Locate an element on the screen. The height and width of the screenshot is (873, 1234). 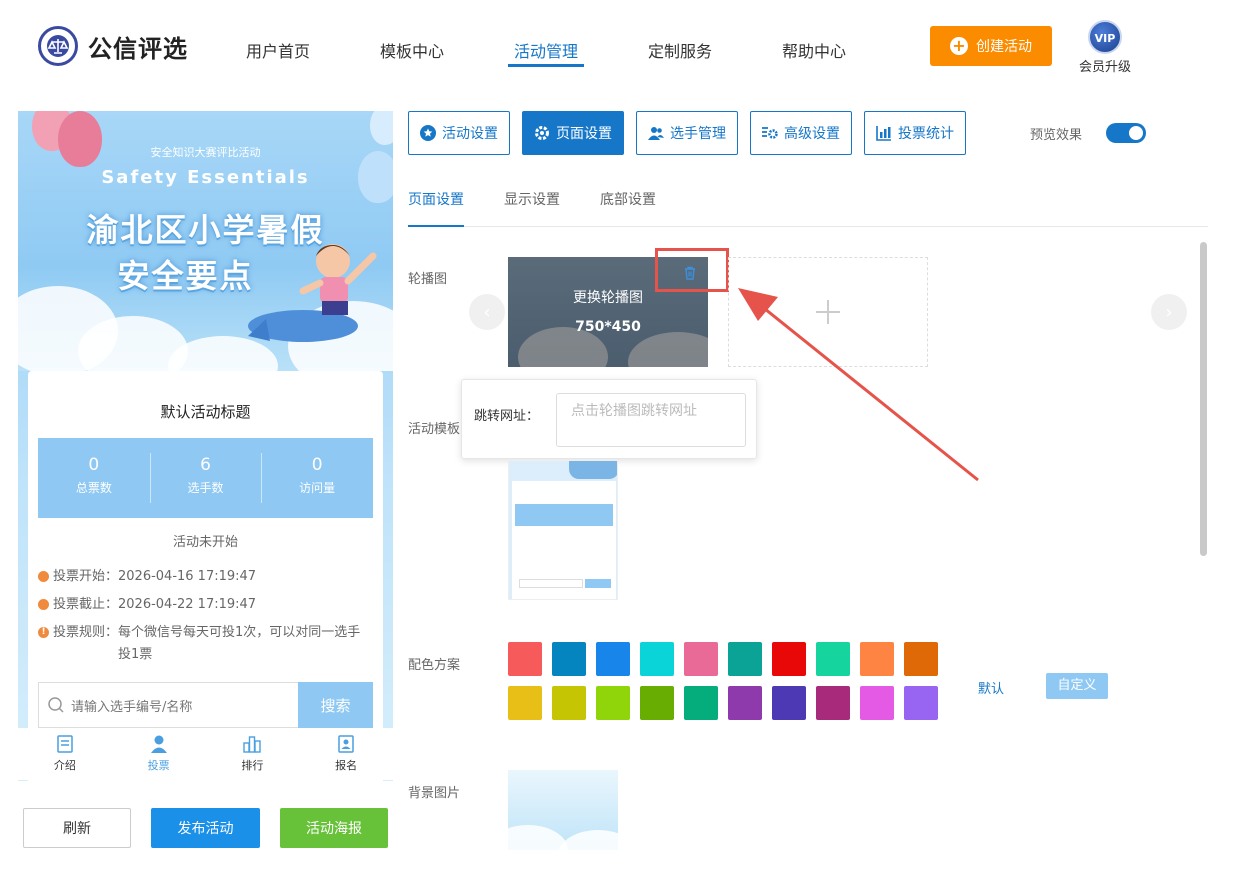
banner-subtitle: 安全知识大赛评比活动 is located at coordinates (205, 152).